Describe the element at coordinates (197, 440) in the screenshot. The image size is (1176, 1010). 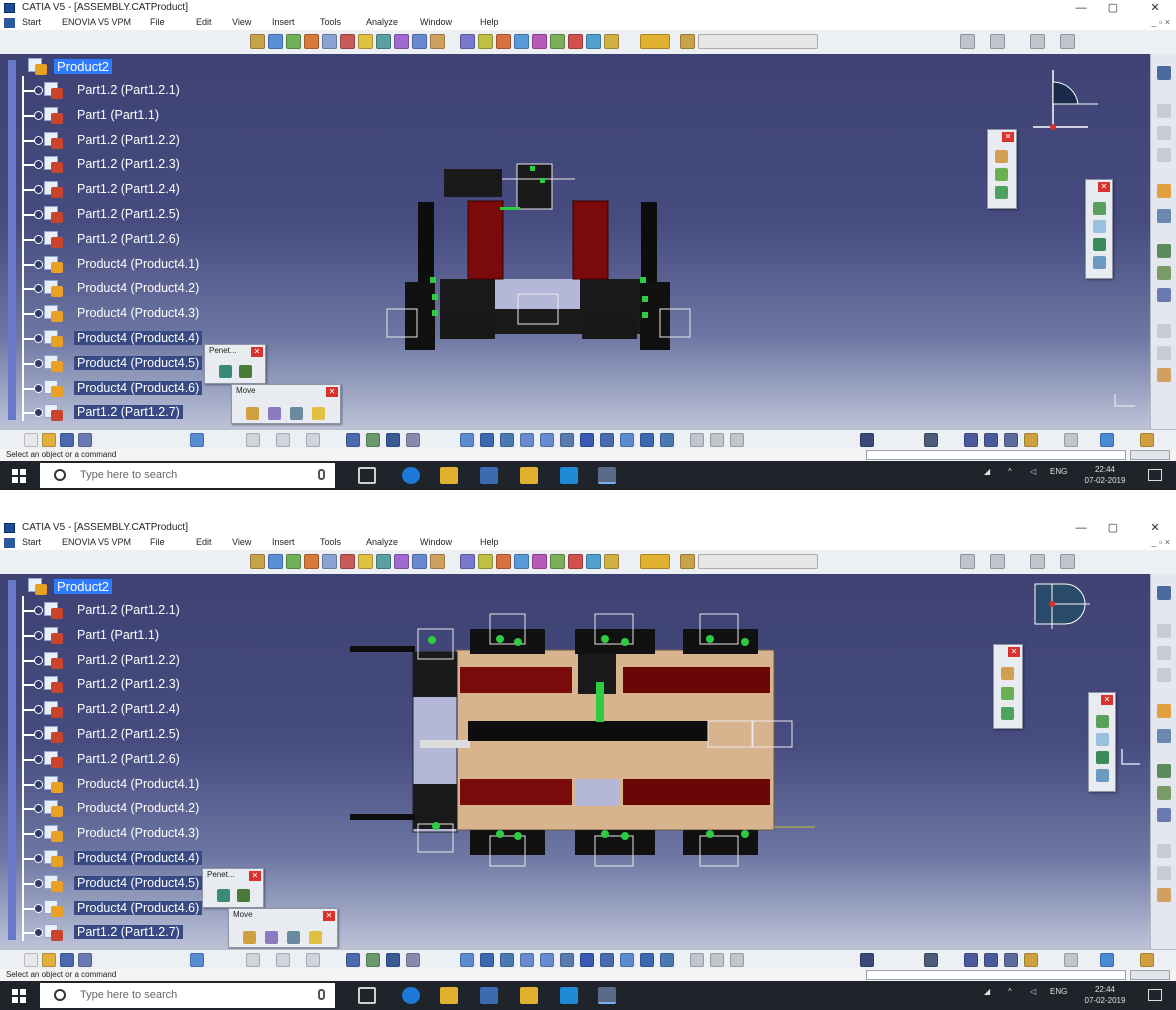
I see `undo-icon` at that location.